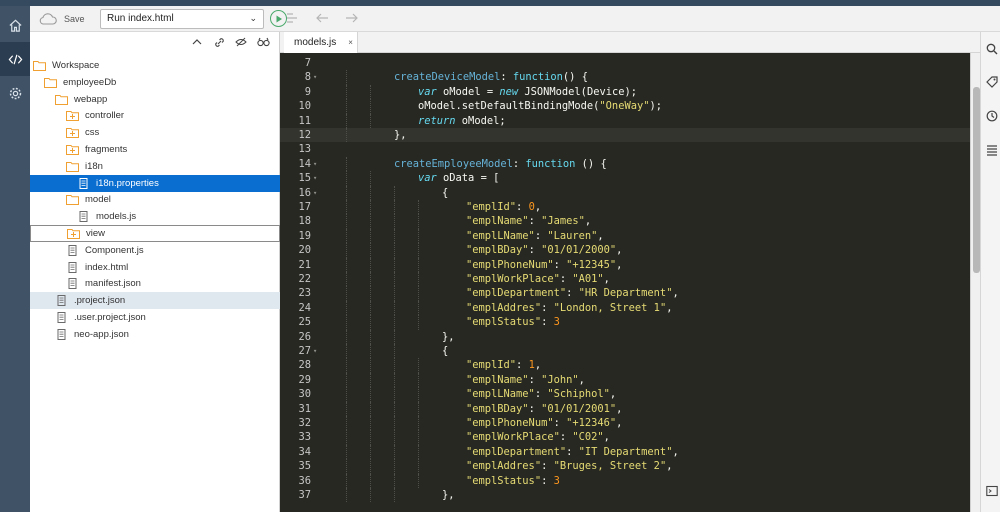 The width and height of the screenshot is (1000, 512). I want to click on code-line: 11 return oModel;, so click(625, 120).